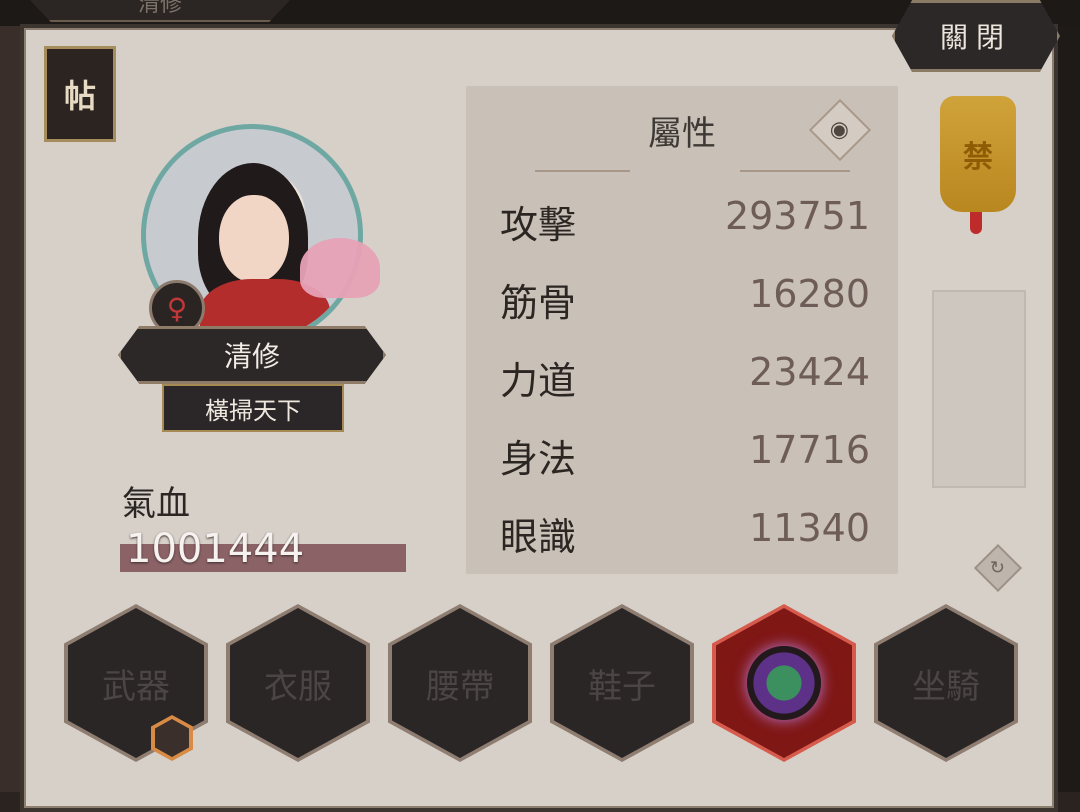  Describe the element at coordinates (685, 220) in the screenshot. I see `attribute-row-attack: 攻擊 293751` at that location.